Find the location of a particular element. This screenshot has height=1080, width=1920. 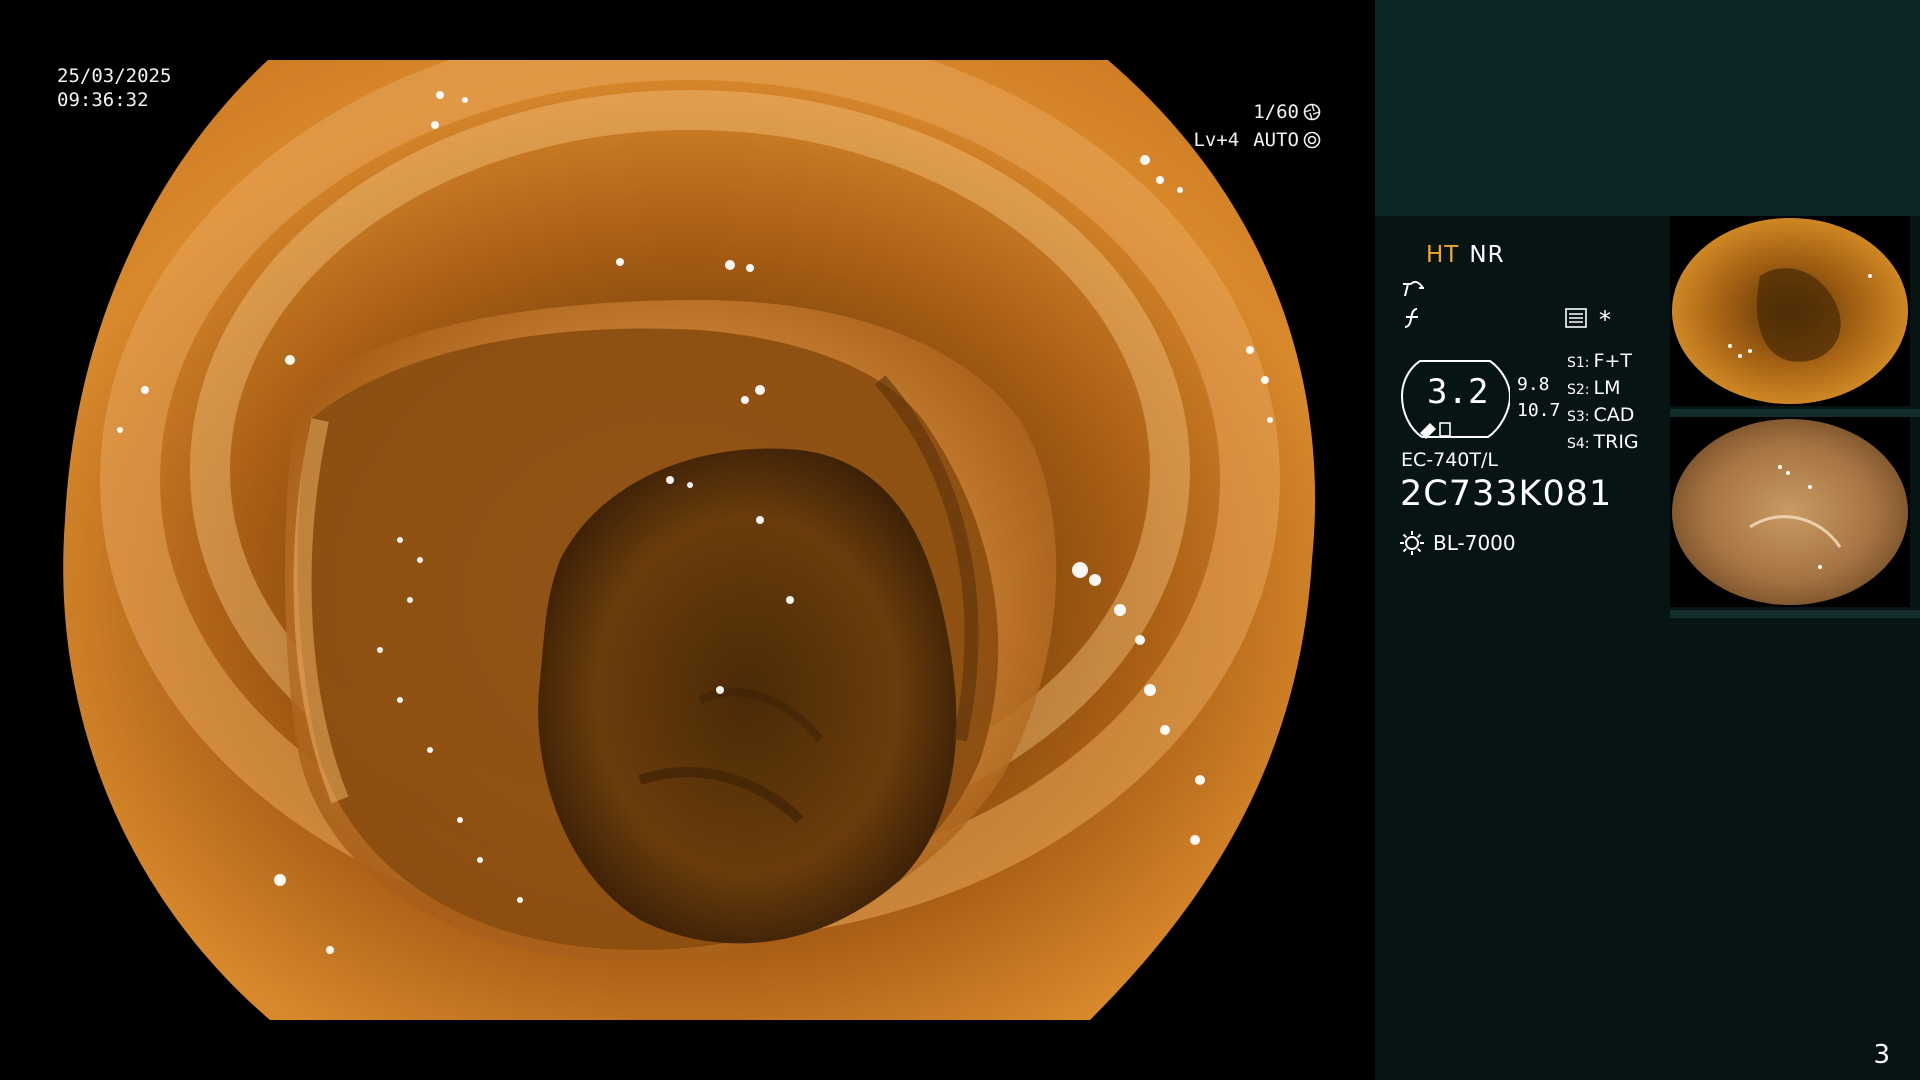

panel-header-block is located at coordinates (1647, 108).